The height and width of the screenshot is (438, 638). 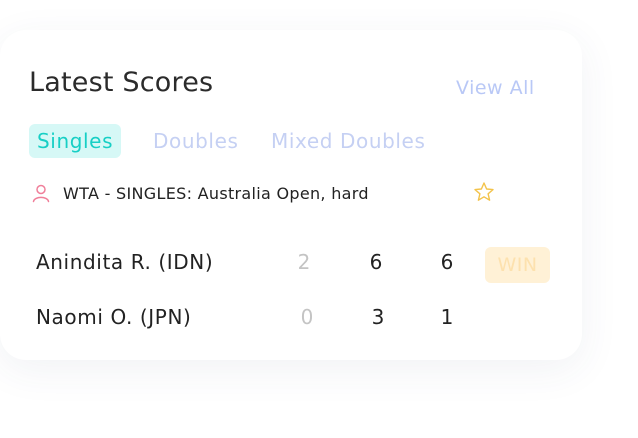 I want to click on set-score: 1, so click(x=447, y=317).